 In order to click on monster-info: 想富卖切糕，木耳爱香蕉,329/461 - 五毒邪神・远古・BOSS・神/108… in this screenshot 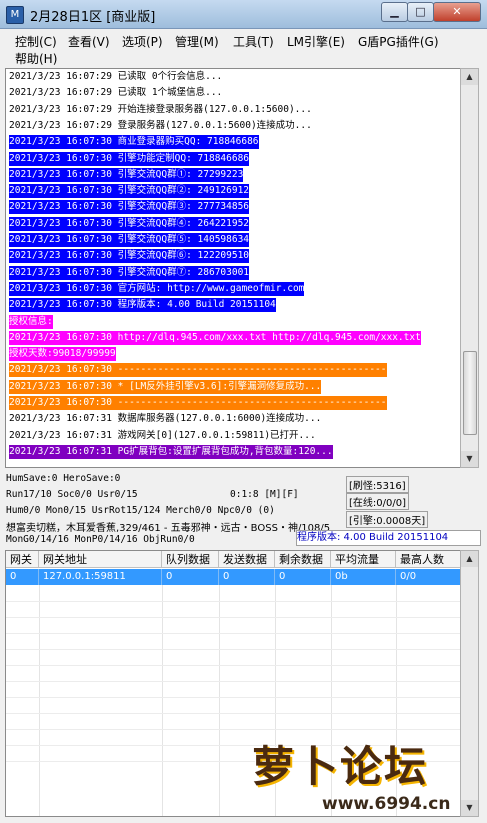, I will do `click(168, 528)`.